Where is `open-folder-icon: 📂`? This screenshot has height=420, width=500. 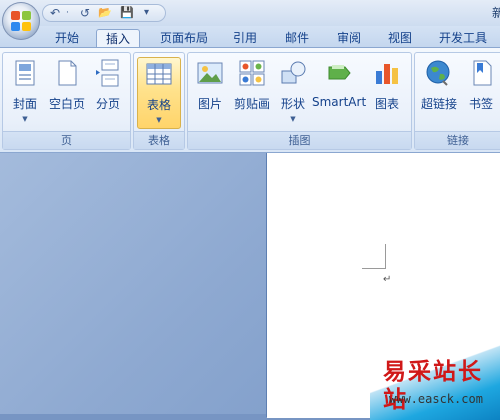 open-folder-icon: 📂 is located at coordinates (105, 13).